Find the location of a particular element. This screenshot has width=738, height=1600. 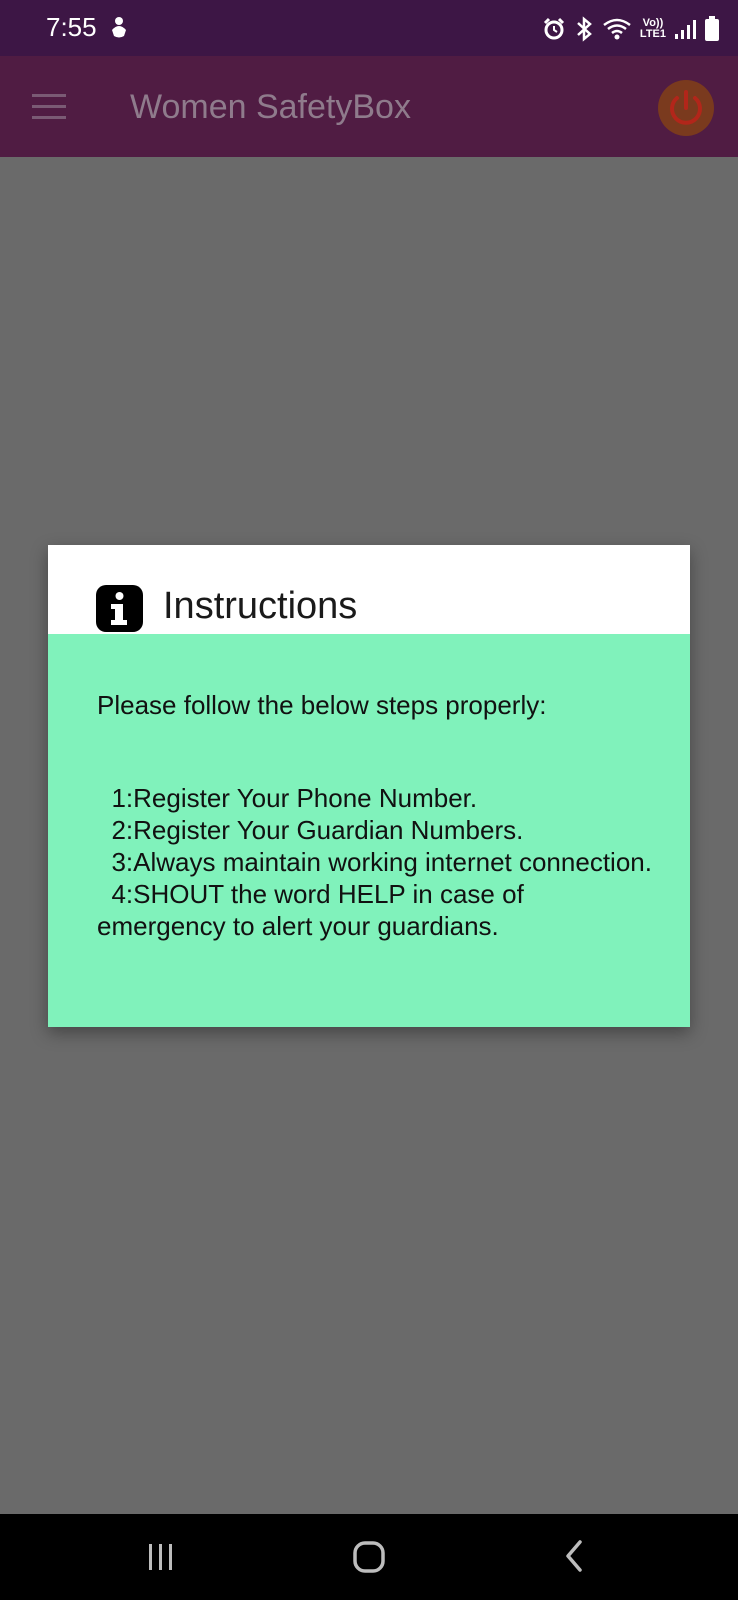

dialog-title: Instructions is located at coordinates (260, 606).